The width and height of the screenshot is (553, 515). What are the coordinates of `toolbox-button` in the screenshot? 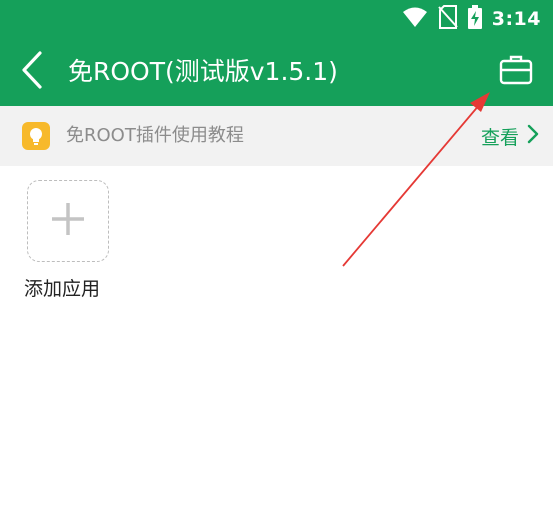 It's located at (516, 72).